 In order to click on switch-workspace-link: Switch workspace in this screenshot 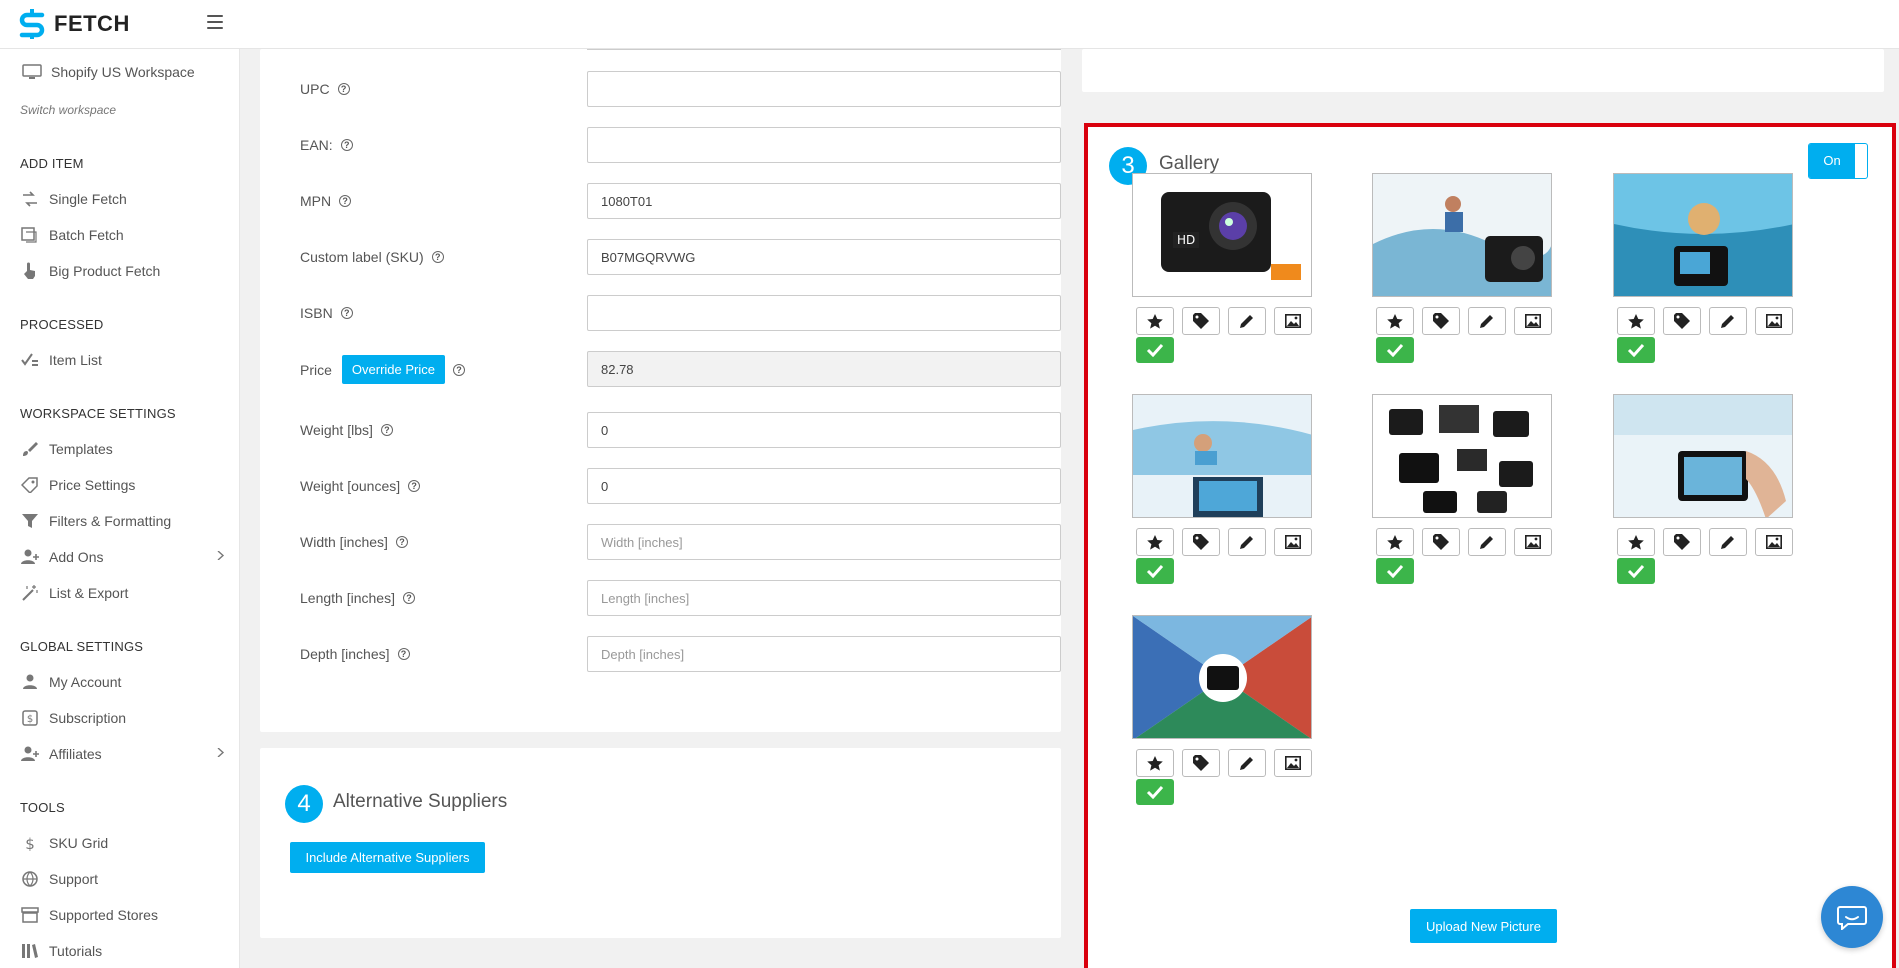, I will do `click(68, 110)`.